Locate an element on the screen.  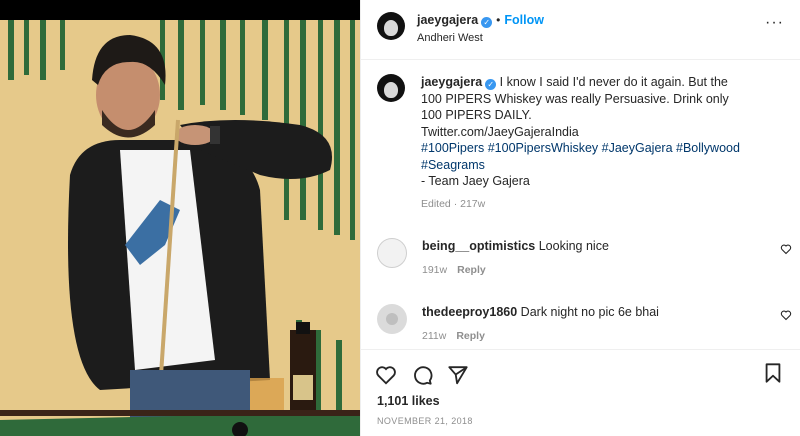
comment-time: 211w is located at coordinates (434, 336).